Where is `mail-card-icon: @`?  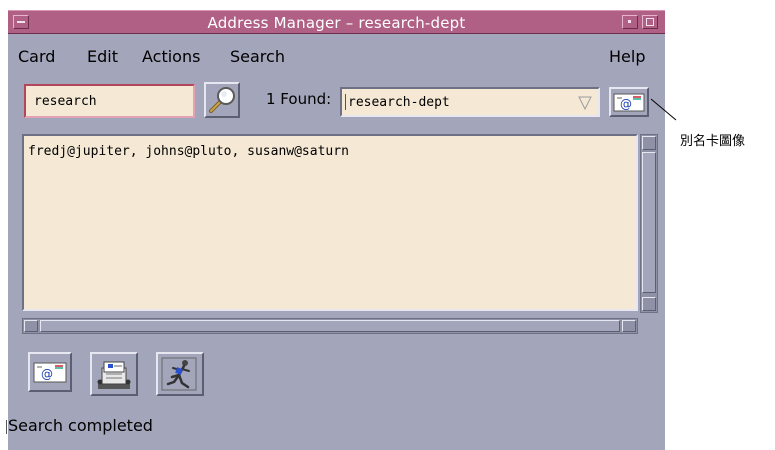
mail-card-icon: @ is located at coordinates (50, 372).